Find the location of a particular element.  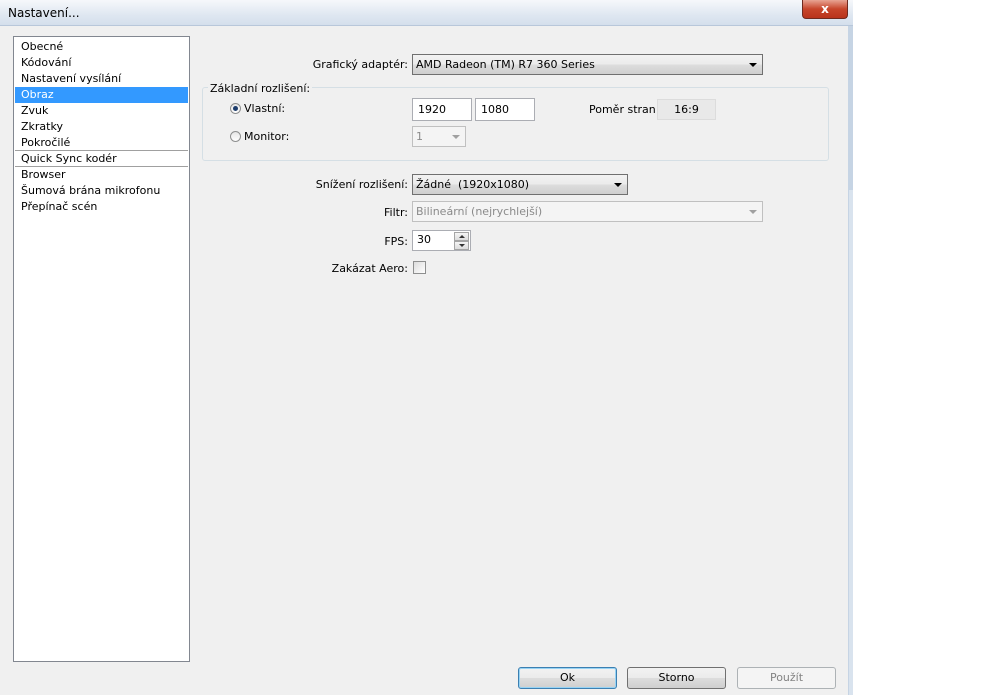

filter-label: Filtr: is located at coordinates (396, 212).